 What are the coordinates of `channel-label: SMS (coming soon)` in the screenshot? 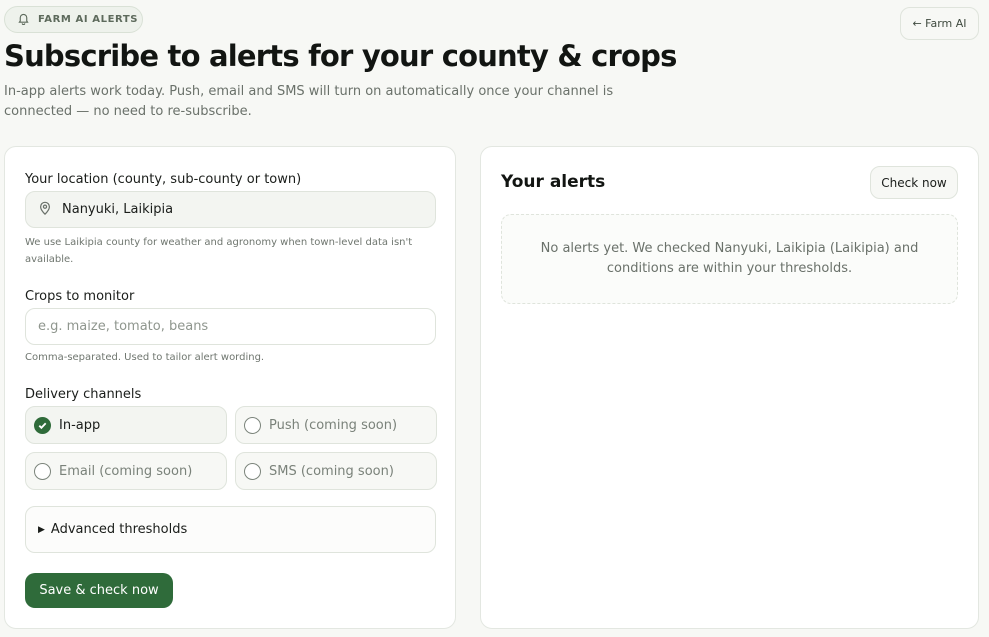 It's located at (331, 471).